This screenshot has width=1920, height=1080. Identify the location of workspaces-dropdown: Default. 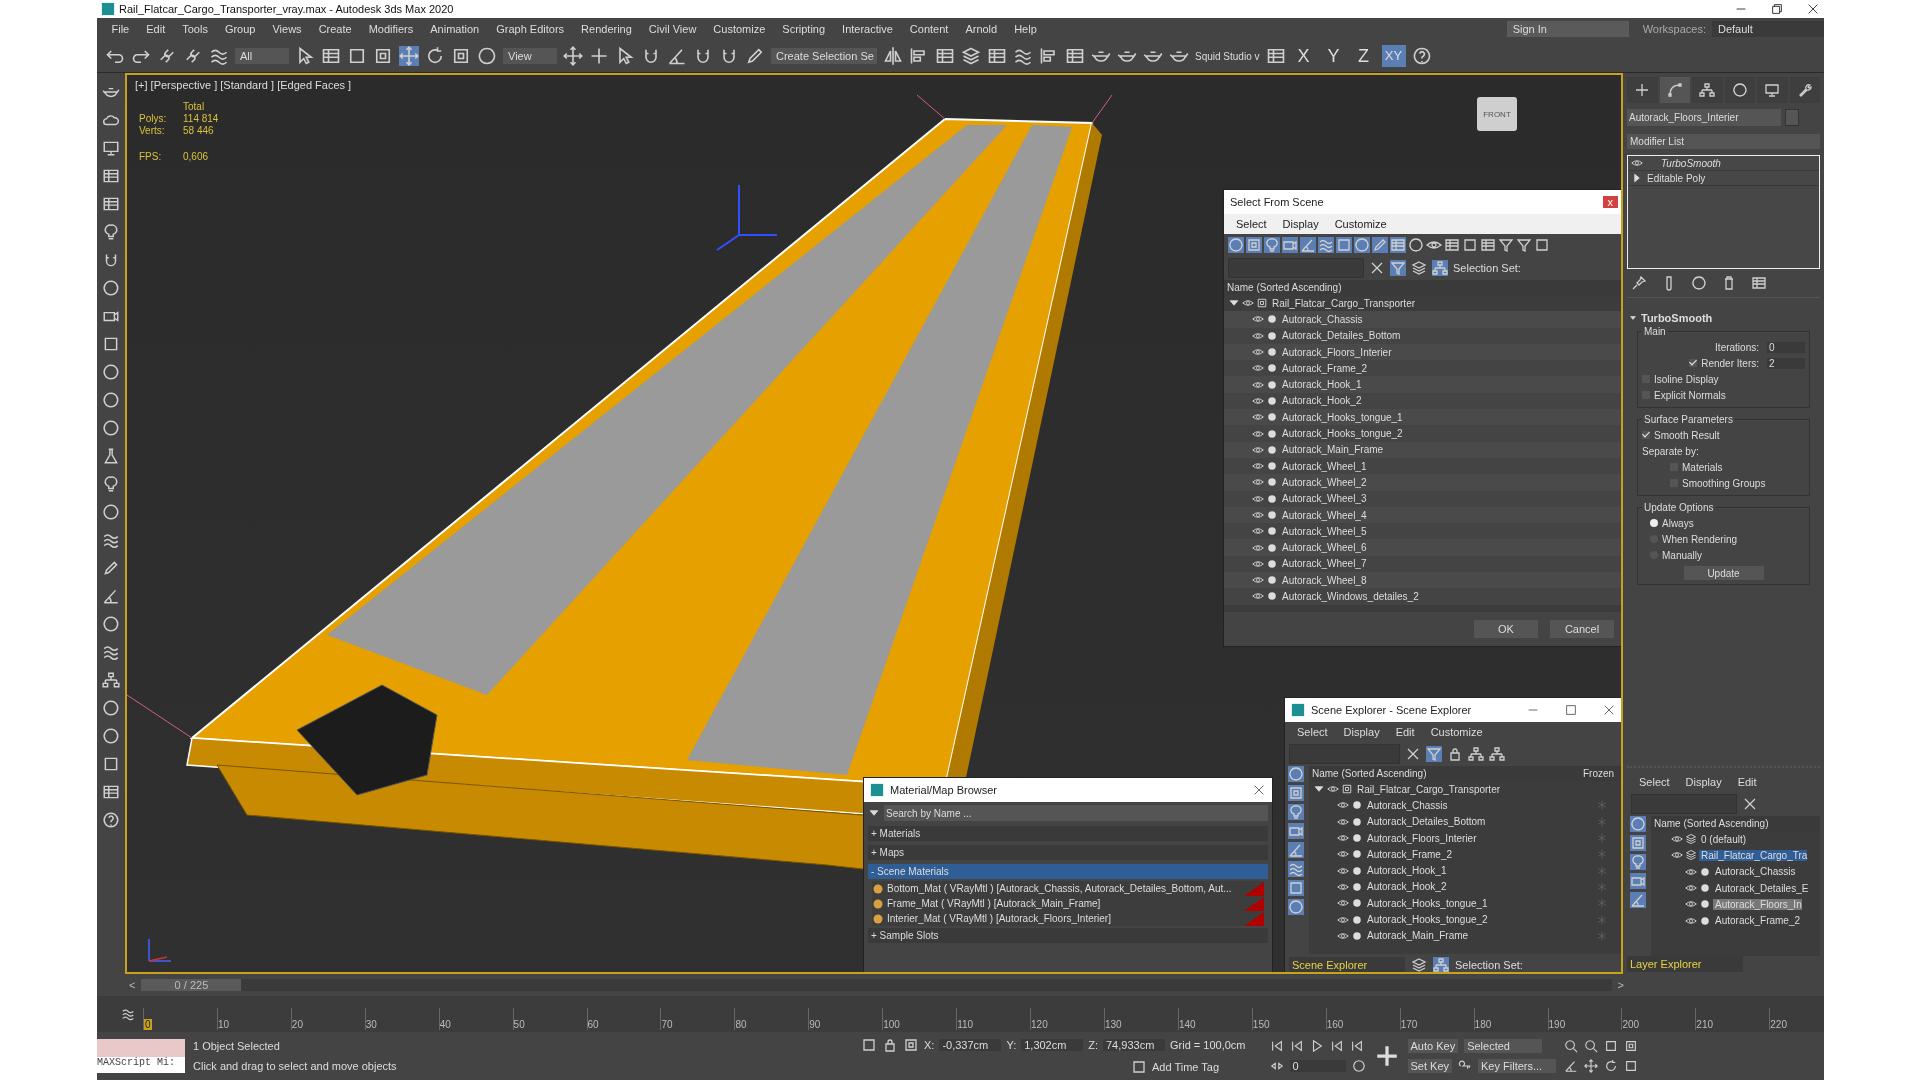
(1768, 29).